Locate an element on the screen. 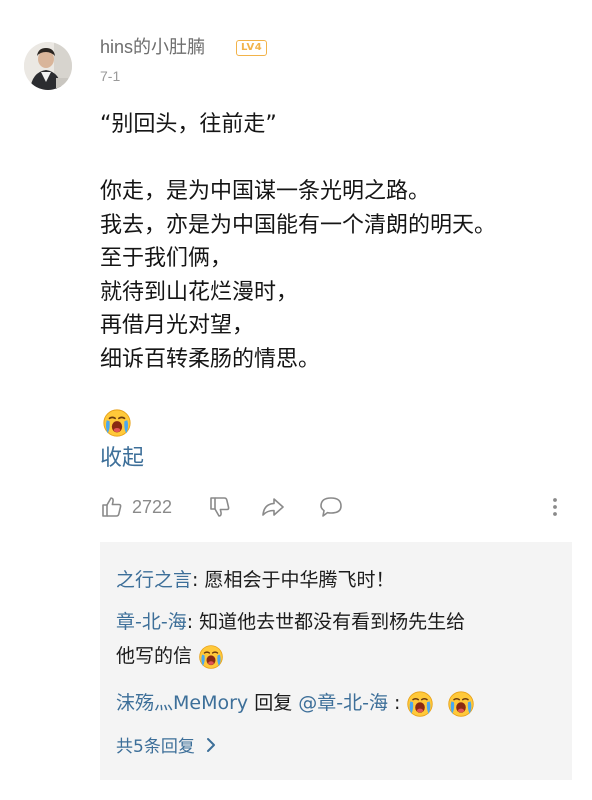 This screenshot has height=800, width=592. more-button is located at coordinates (555, 507).